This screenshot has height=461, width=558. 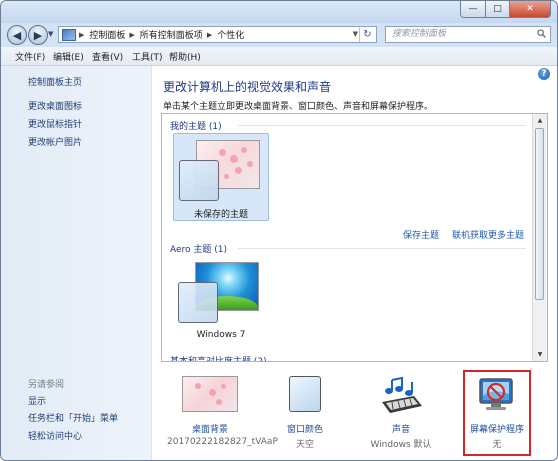 I want to click on scroll-thumb, so click(x=539, y=214).